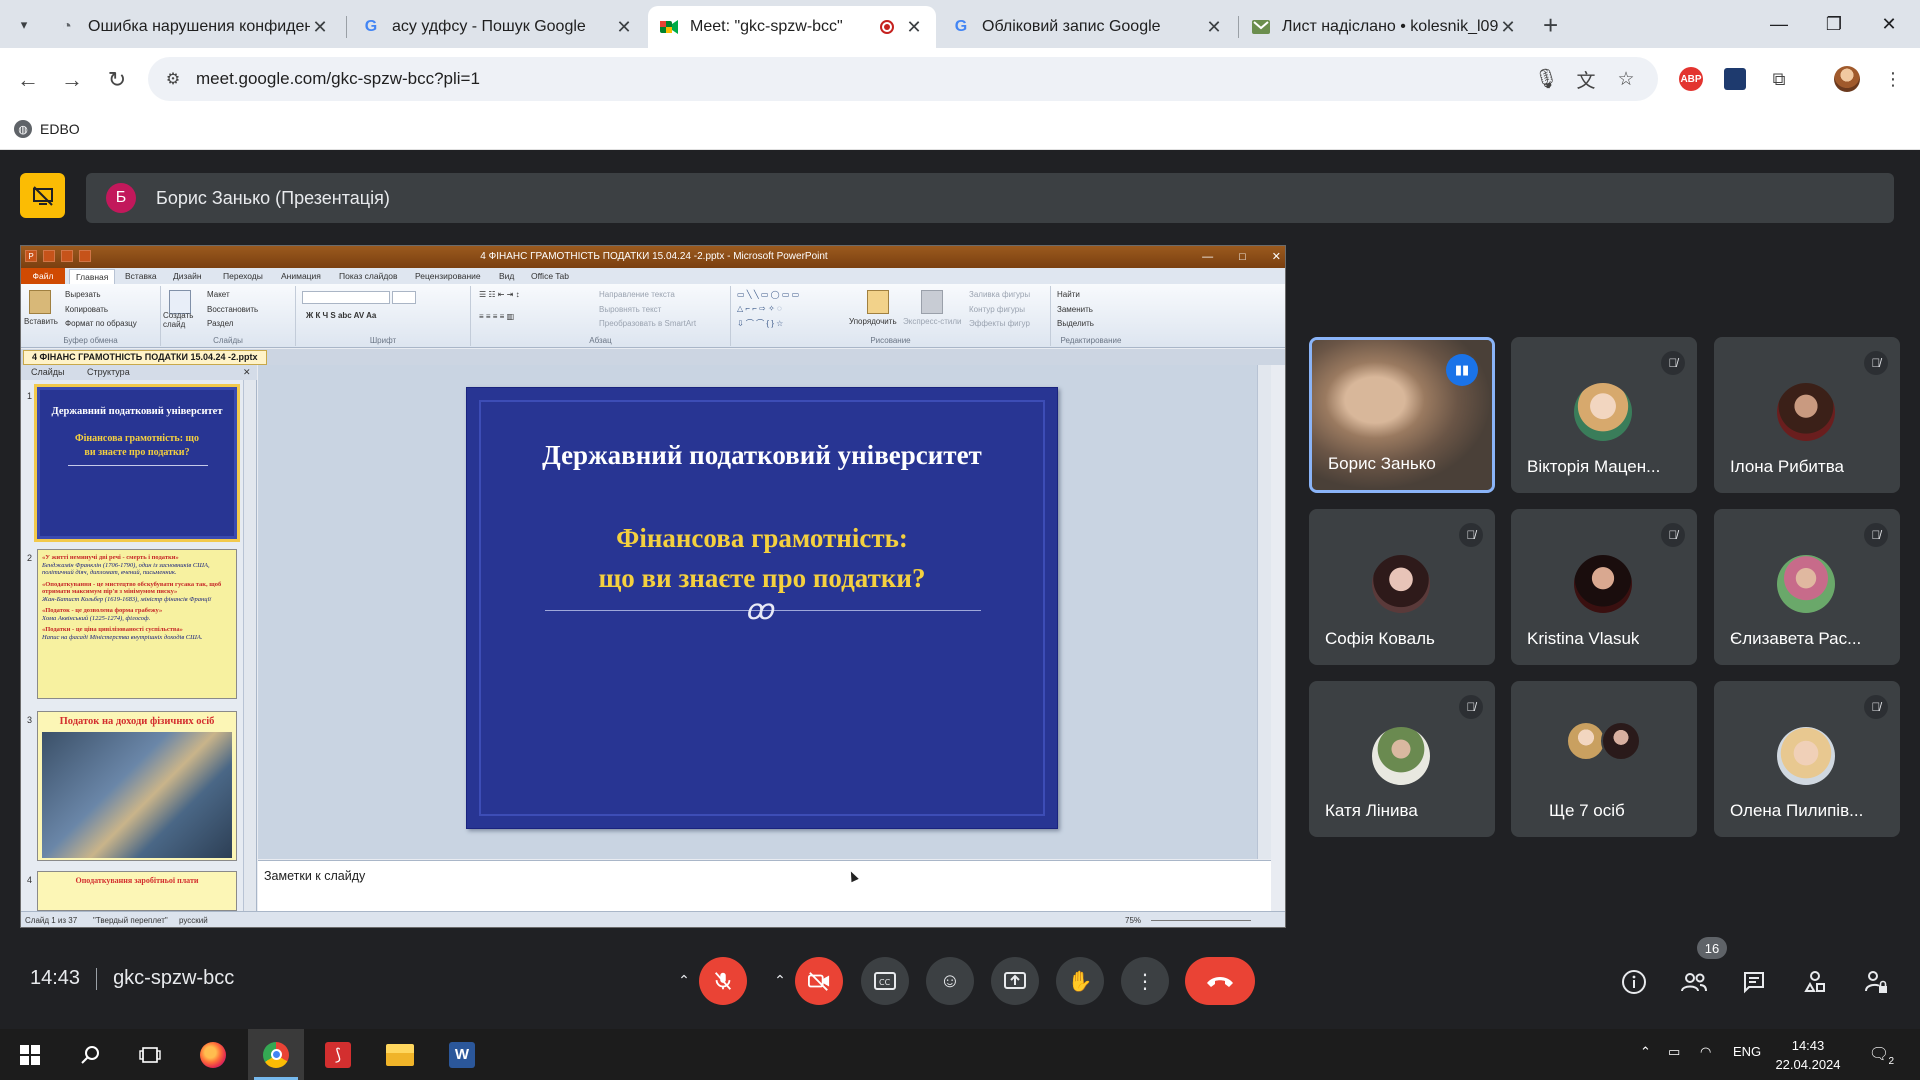  I want to click on slide-thumbnail-3: Податок на доходи фізичних осіб, so click(137, 786).